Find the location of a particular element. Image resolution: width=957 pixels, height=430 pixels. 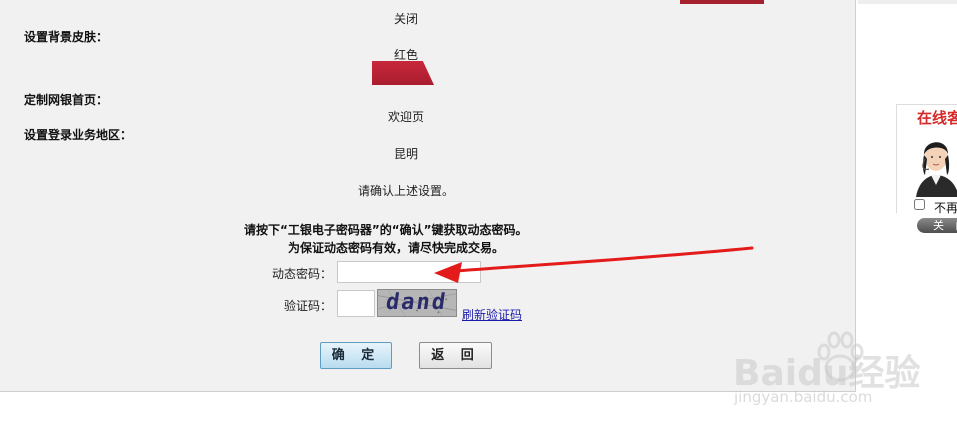

top-gray-strip is located at coordinates (907, 2).